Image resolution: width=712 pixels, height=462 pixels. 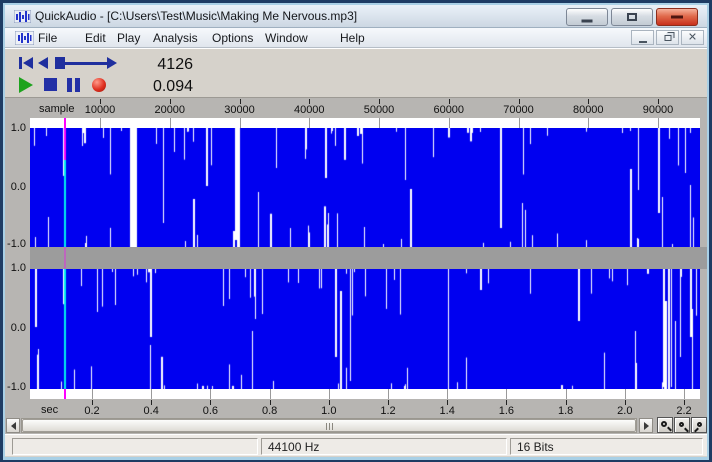 I want to click on menu-item-file: File, so click(x=47, y=38).